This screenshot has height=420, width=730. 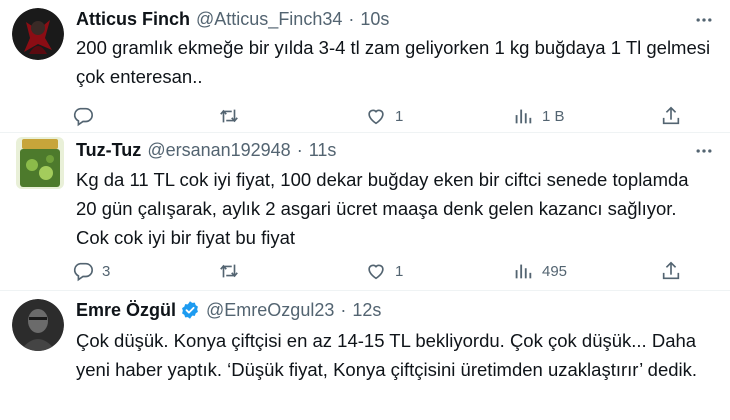 I want to click on verified-badge-icon, so click(x=190, y=310).